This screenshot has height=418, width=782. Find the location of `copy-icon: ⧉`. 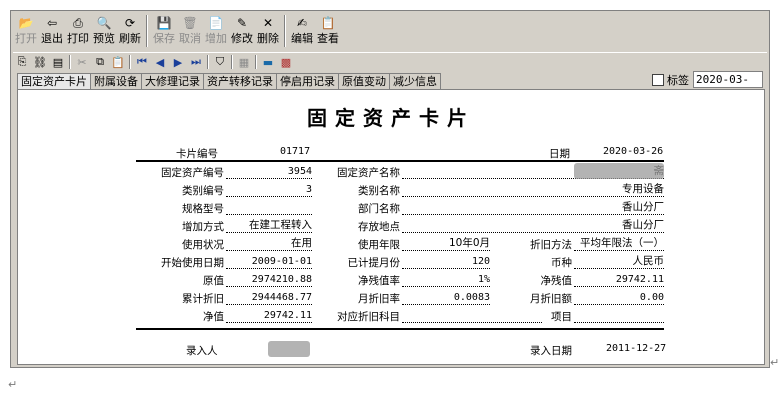

copy-icon: ⧉ is located at coordinates (100, 62).